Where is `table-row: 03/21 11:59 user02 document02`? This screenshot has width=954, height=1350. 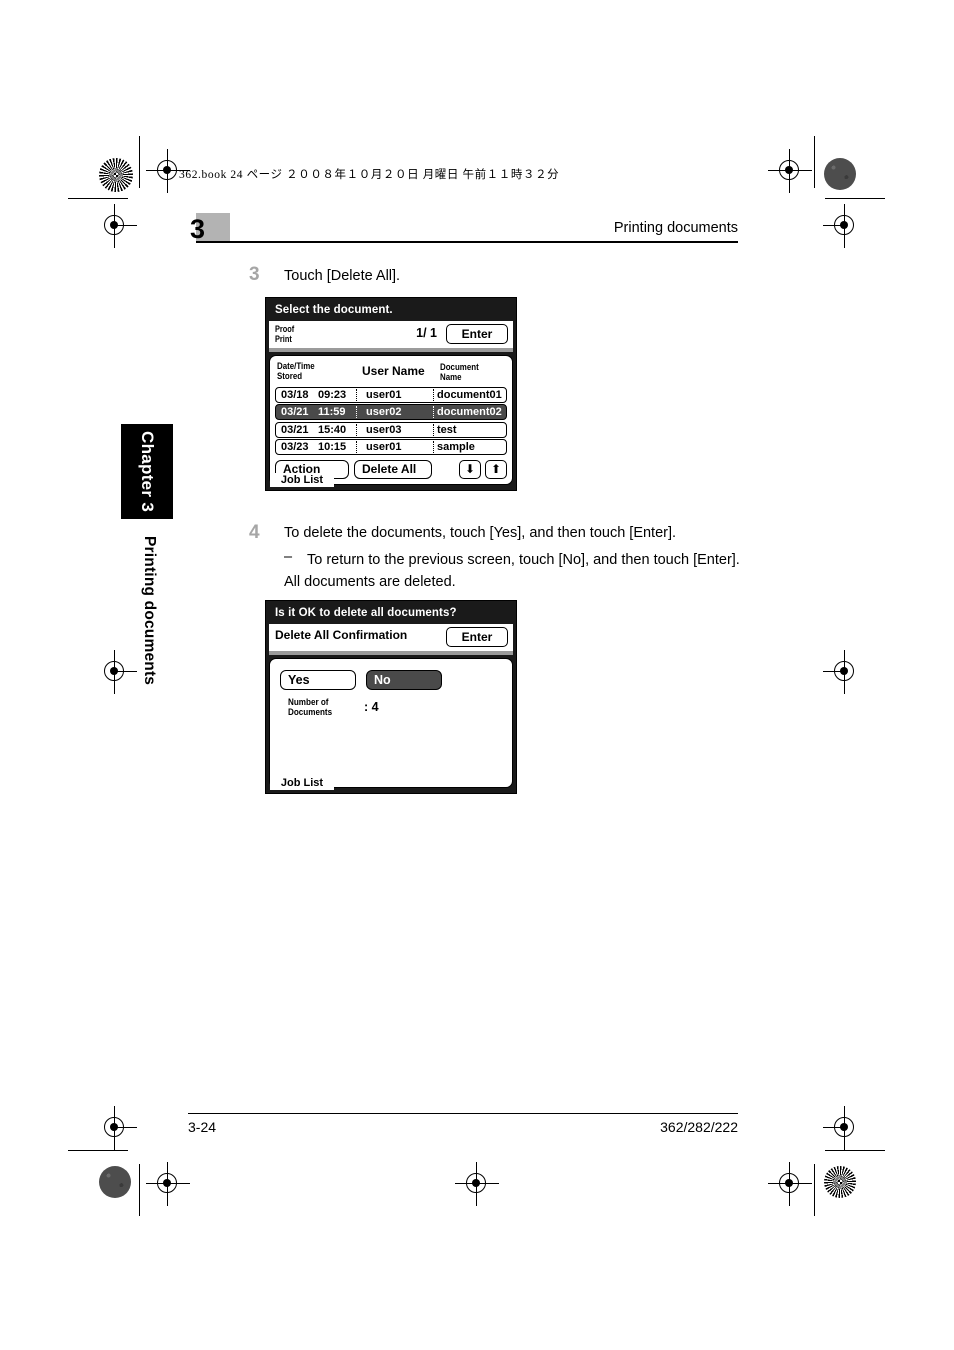
table-row: 03/21 11:59 user02 document02 is located at coordinates (391, 412).